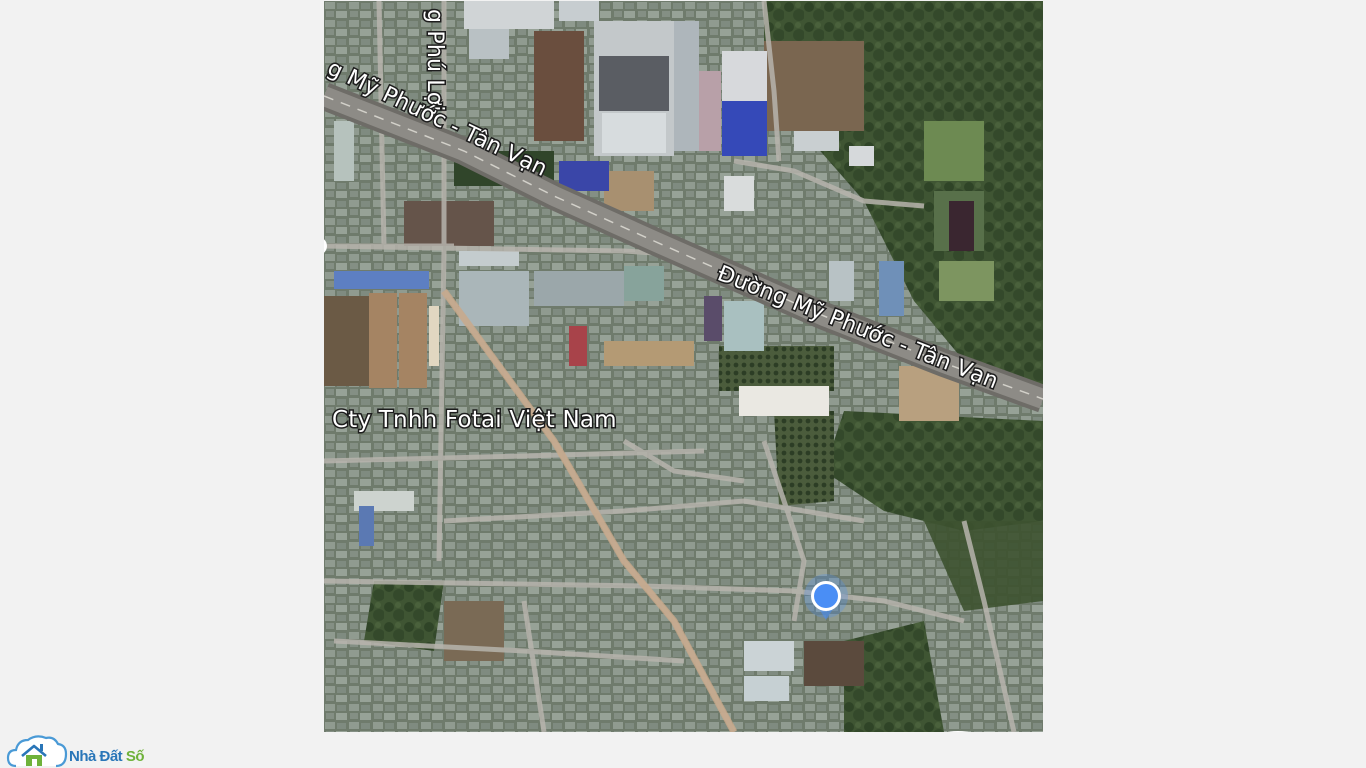 Image resolution: width=1366 pixels, height=768 pixels. I want to click on road-label-phu-loi: g Phú Lợi, so click(434, 60).